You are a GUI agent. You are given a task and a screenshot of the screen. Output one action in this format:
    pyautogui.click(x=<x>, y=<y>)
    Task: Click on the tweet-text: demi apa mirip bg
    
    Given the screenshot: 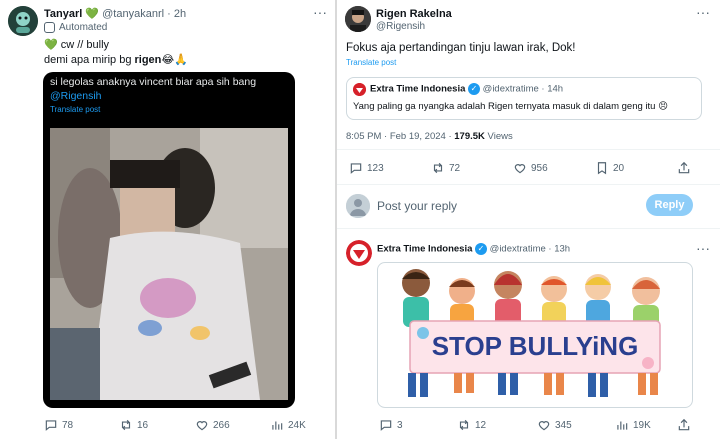 What is the action you would take?
    pyautogui.click(x=89, y=60)
    